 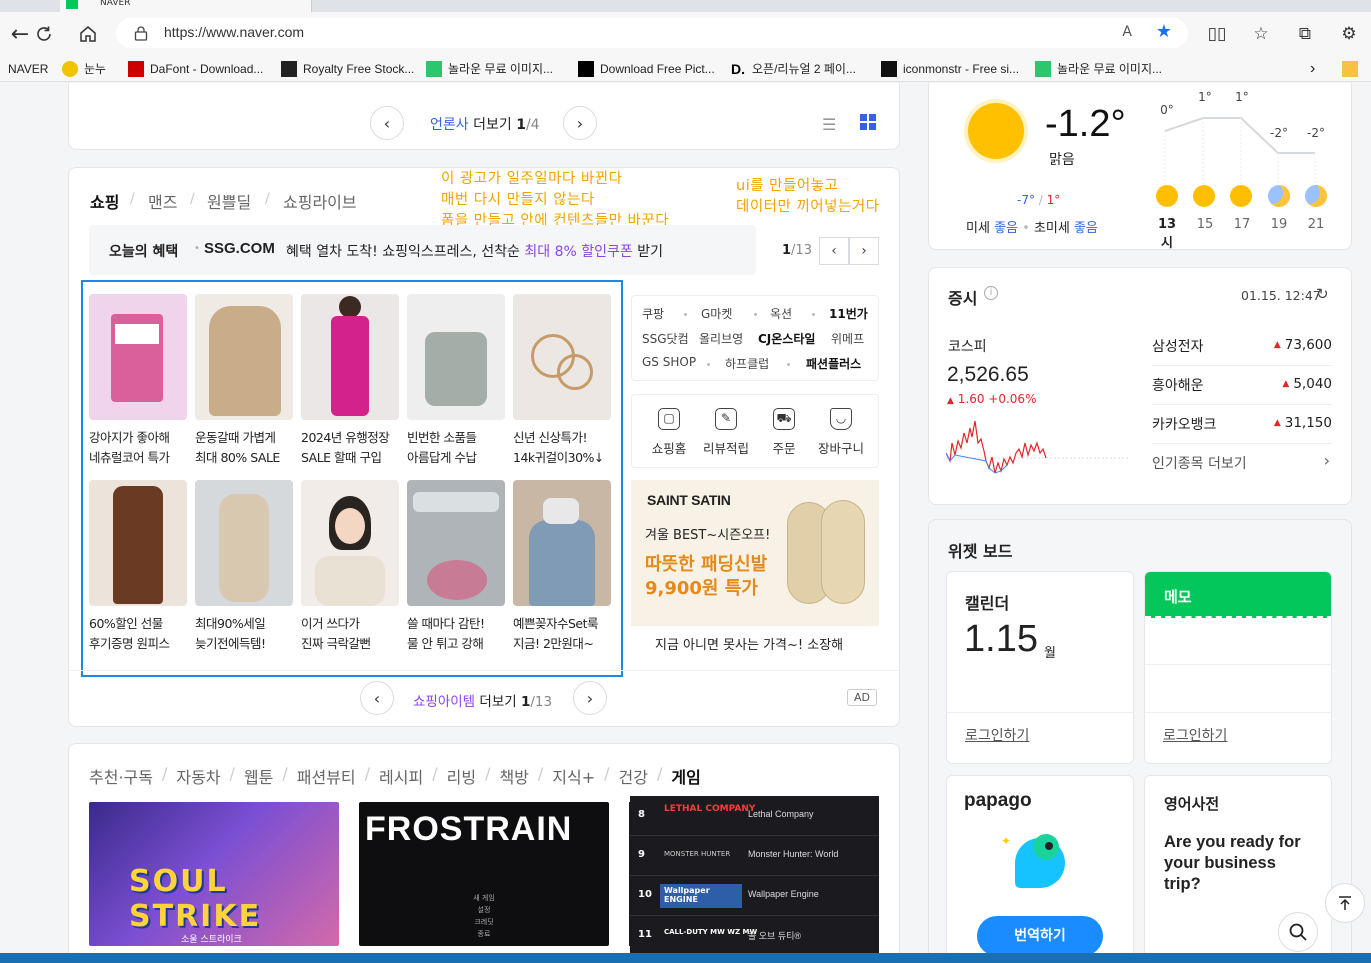 I want to click on bookmark-noonnu: 눈누, so click(x=84, y=68).